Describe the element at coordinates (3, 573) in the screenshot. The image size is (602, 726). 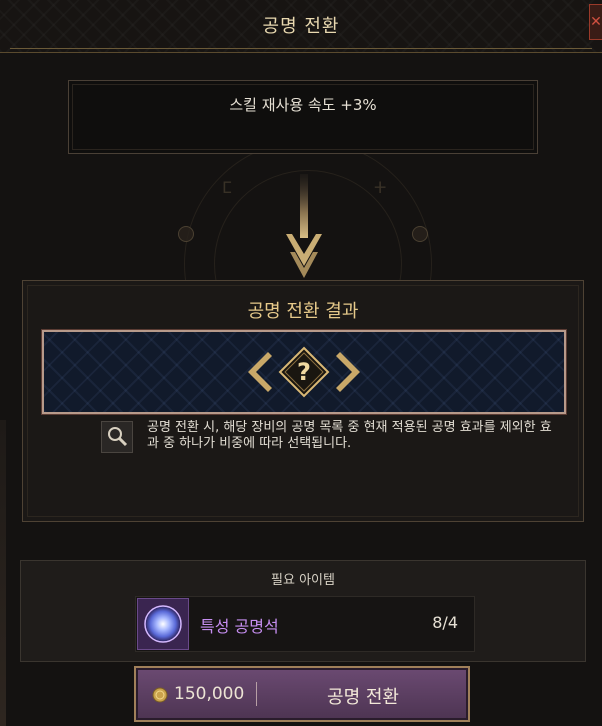
I see `left-edge-decoration` at that location.